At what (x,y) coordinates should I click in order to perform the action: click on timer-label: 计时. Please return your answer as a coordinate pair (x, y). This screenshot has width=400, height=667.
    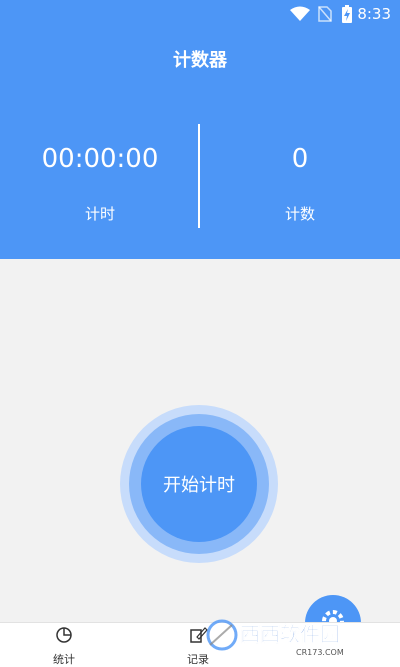
    Looking at the image, I should click on (99, 214).